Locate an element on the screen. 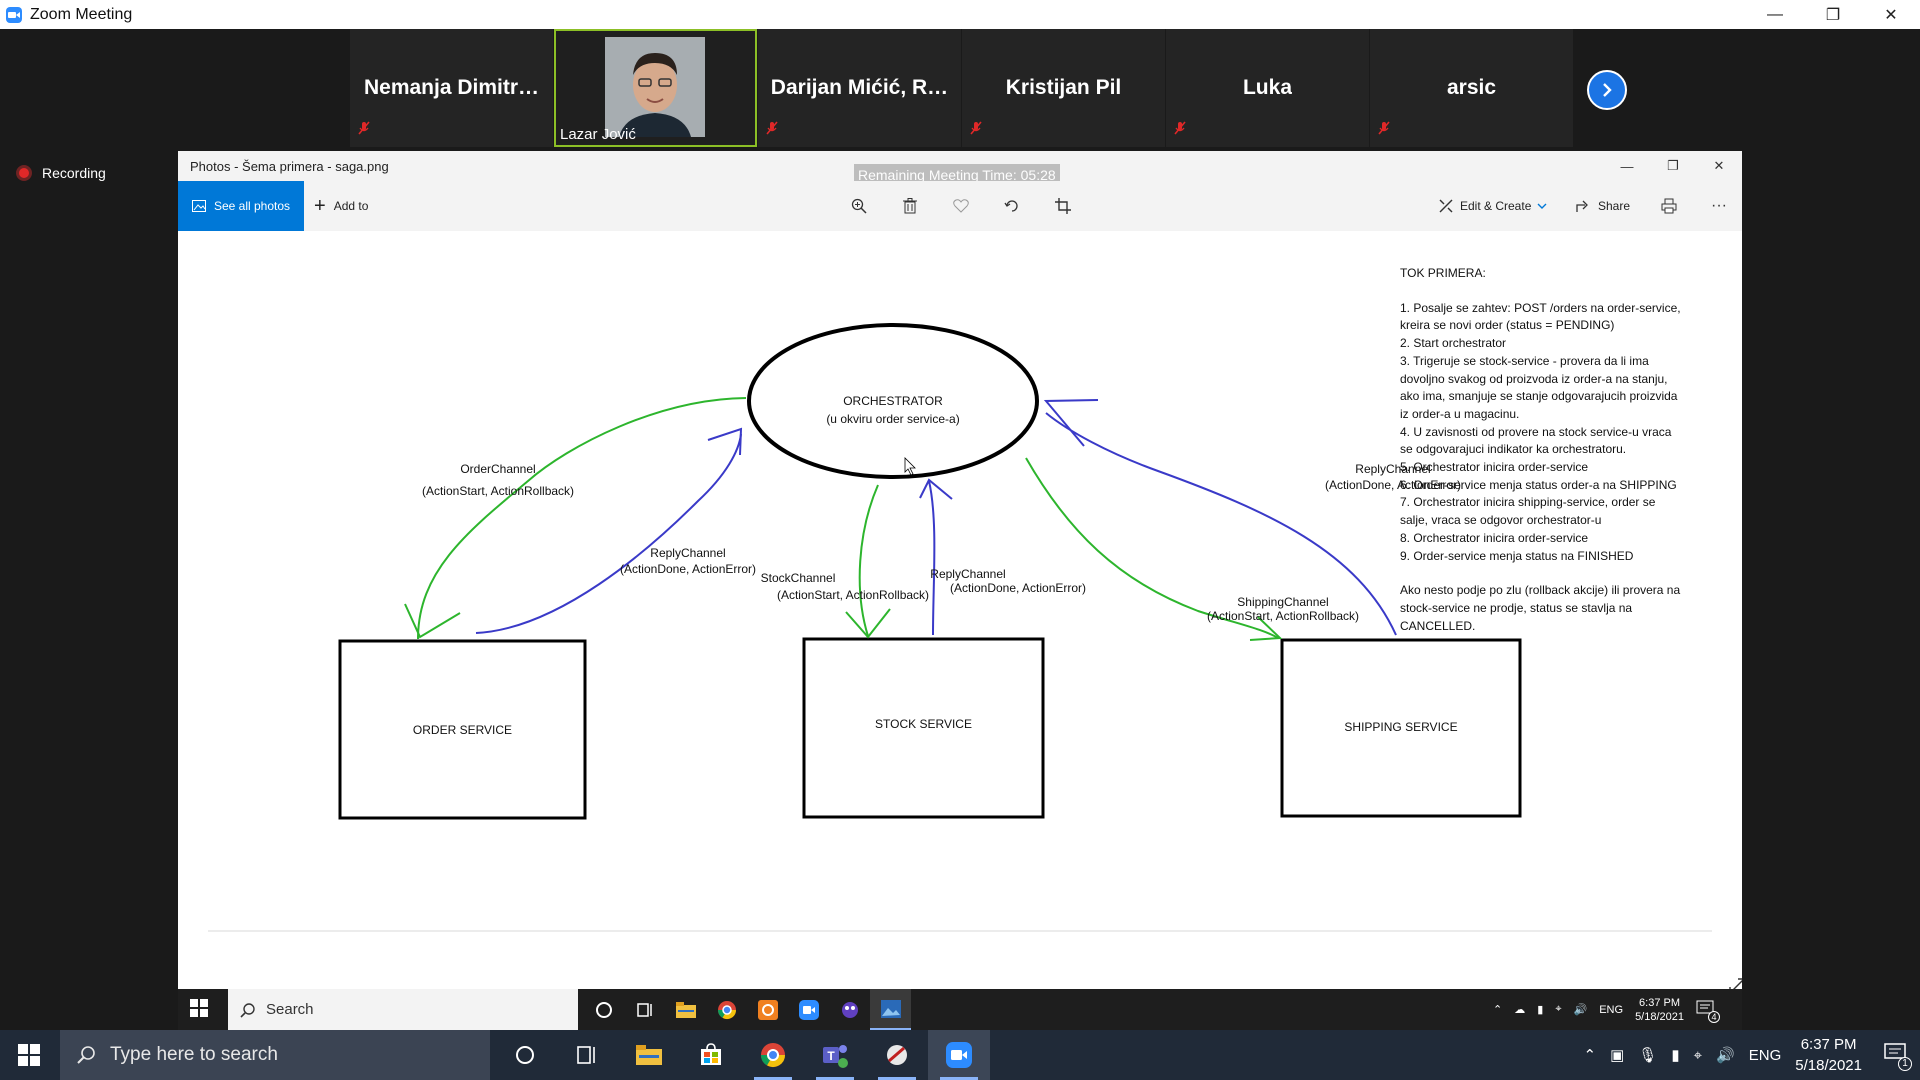 The width and height of the screenshot is (1920, 1080). photos-restore-button: ❐ is located at coordinates (1673, 166).